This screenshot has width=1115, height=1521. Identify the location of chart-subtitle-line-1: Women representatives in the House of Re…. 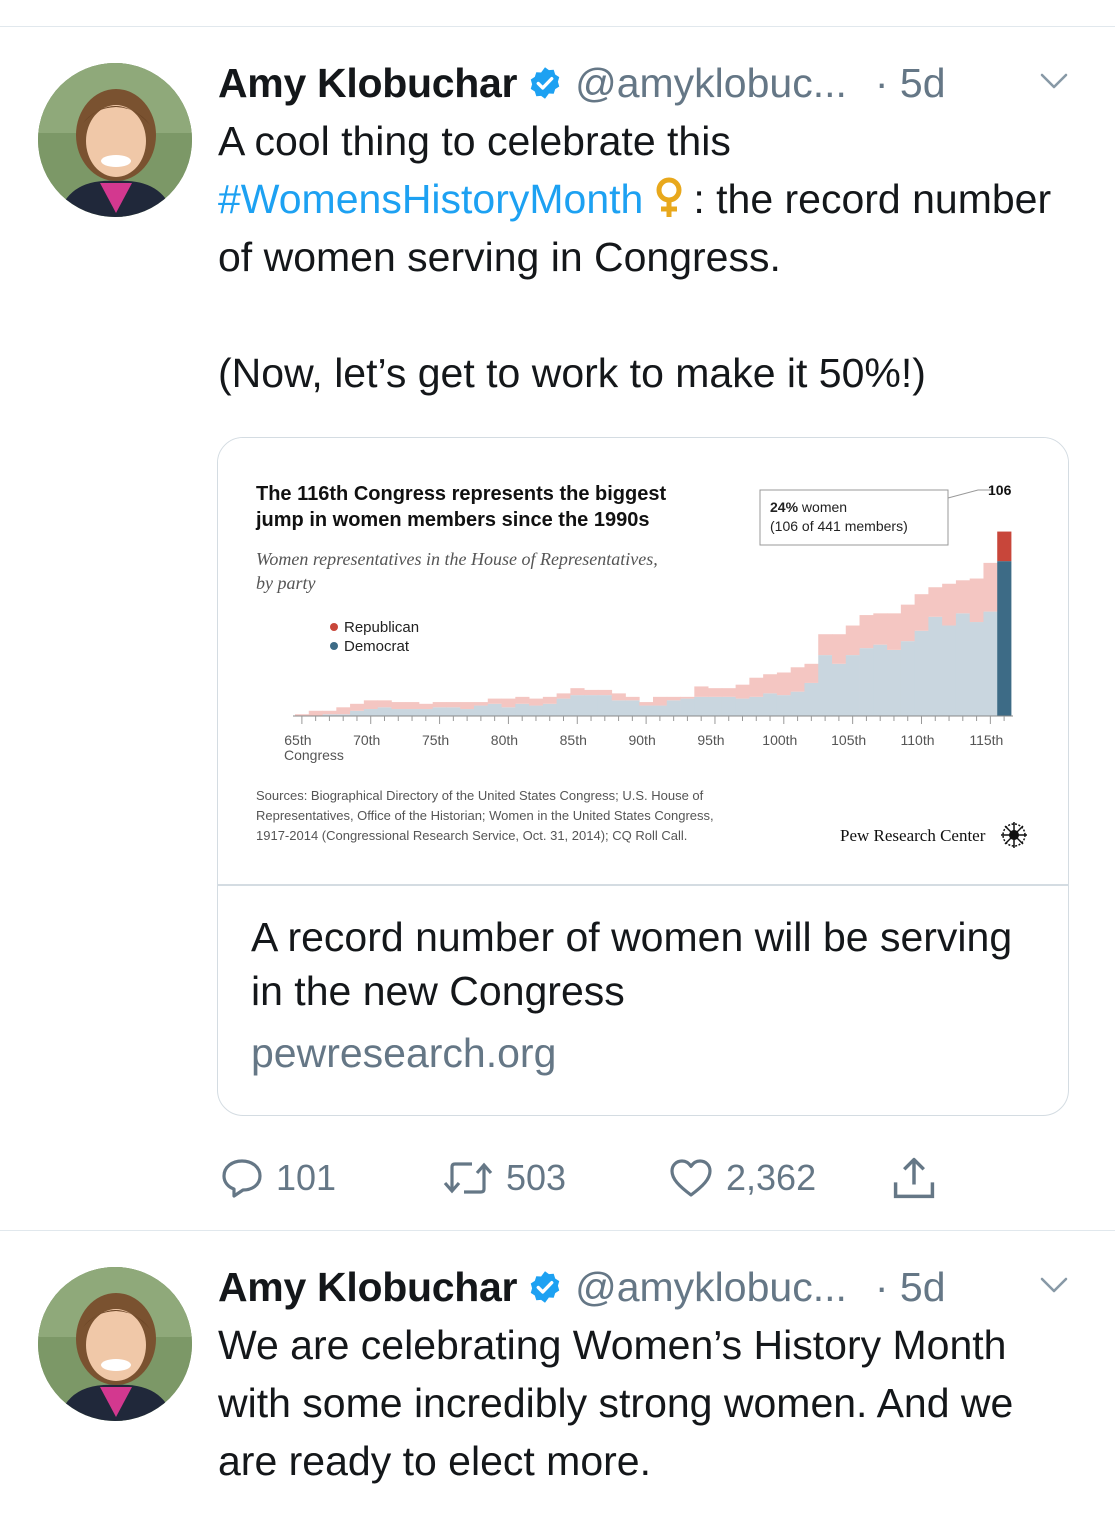
(457, 559).